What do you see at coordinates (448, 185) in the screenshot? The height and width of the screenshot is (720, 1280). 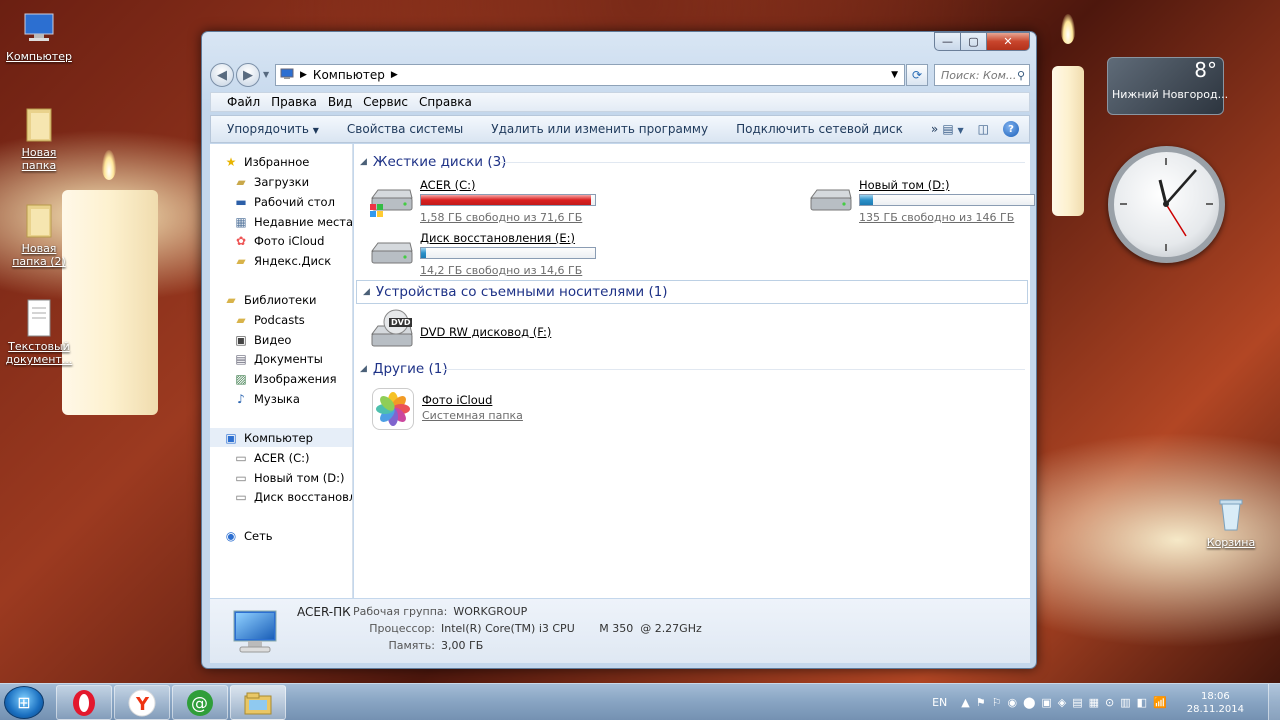 I see `drive-name: ACER (C:)` at bounding box center [448, 185].